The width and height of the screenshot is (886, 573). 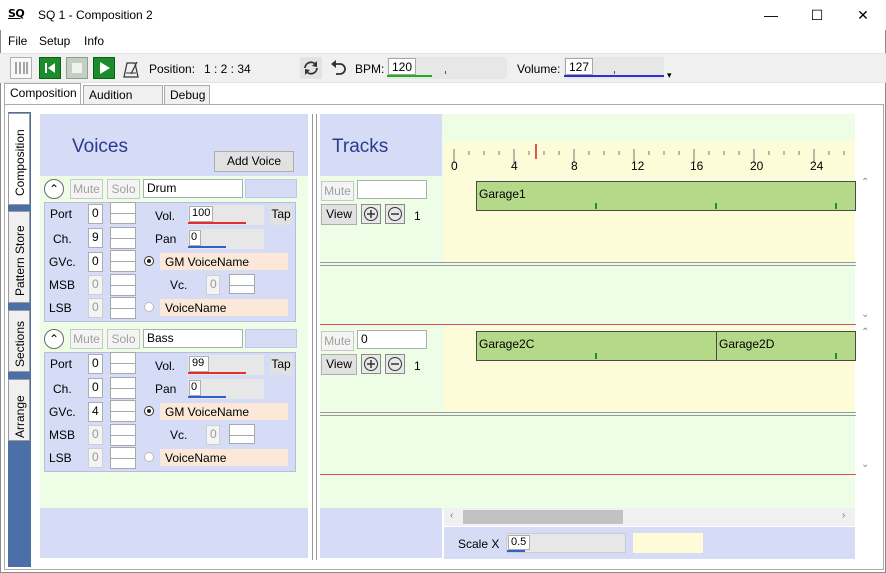 I want to click on tab-audition-test: Audition Test, so click(x=123, y=100).